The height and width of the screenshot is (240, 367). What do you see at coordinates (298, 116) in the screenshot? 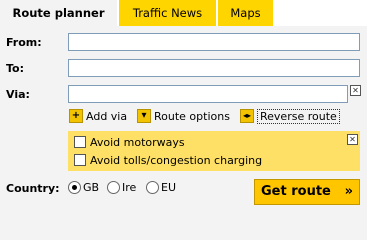
I see `reverse-route-label: Reverse route` at bounding box center [298, 116].